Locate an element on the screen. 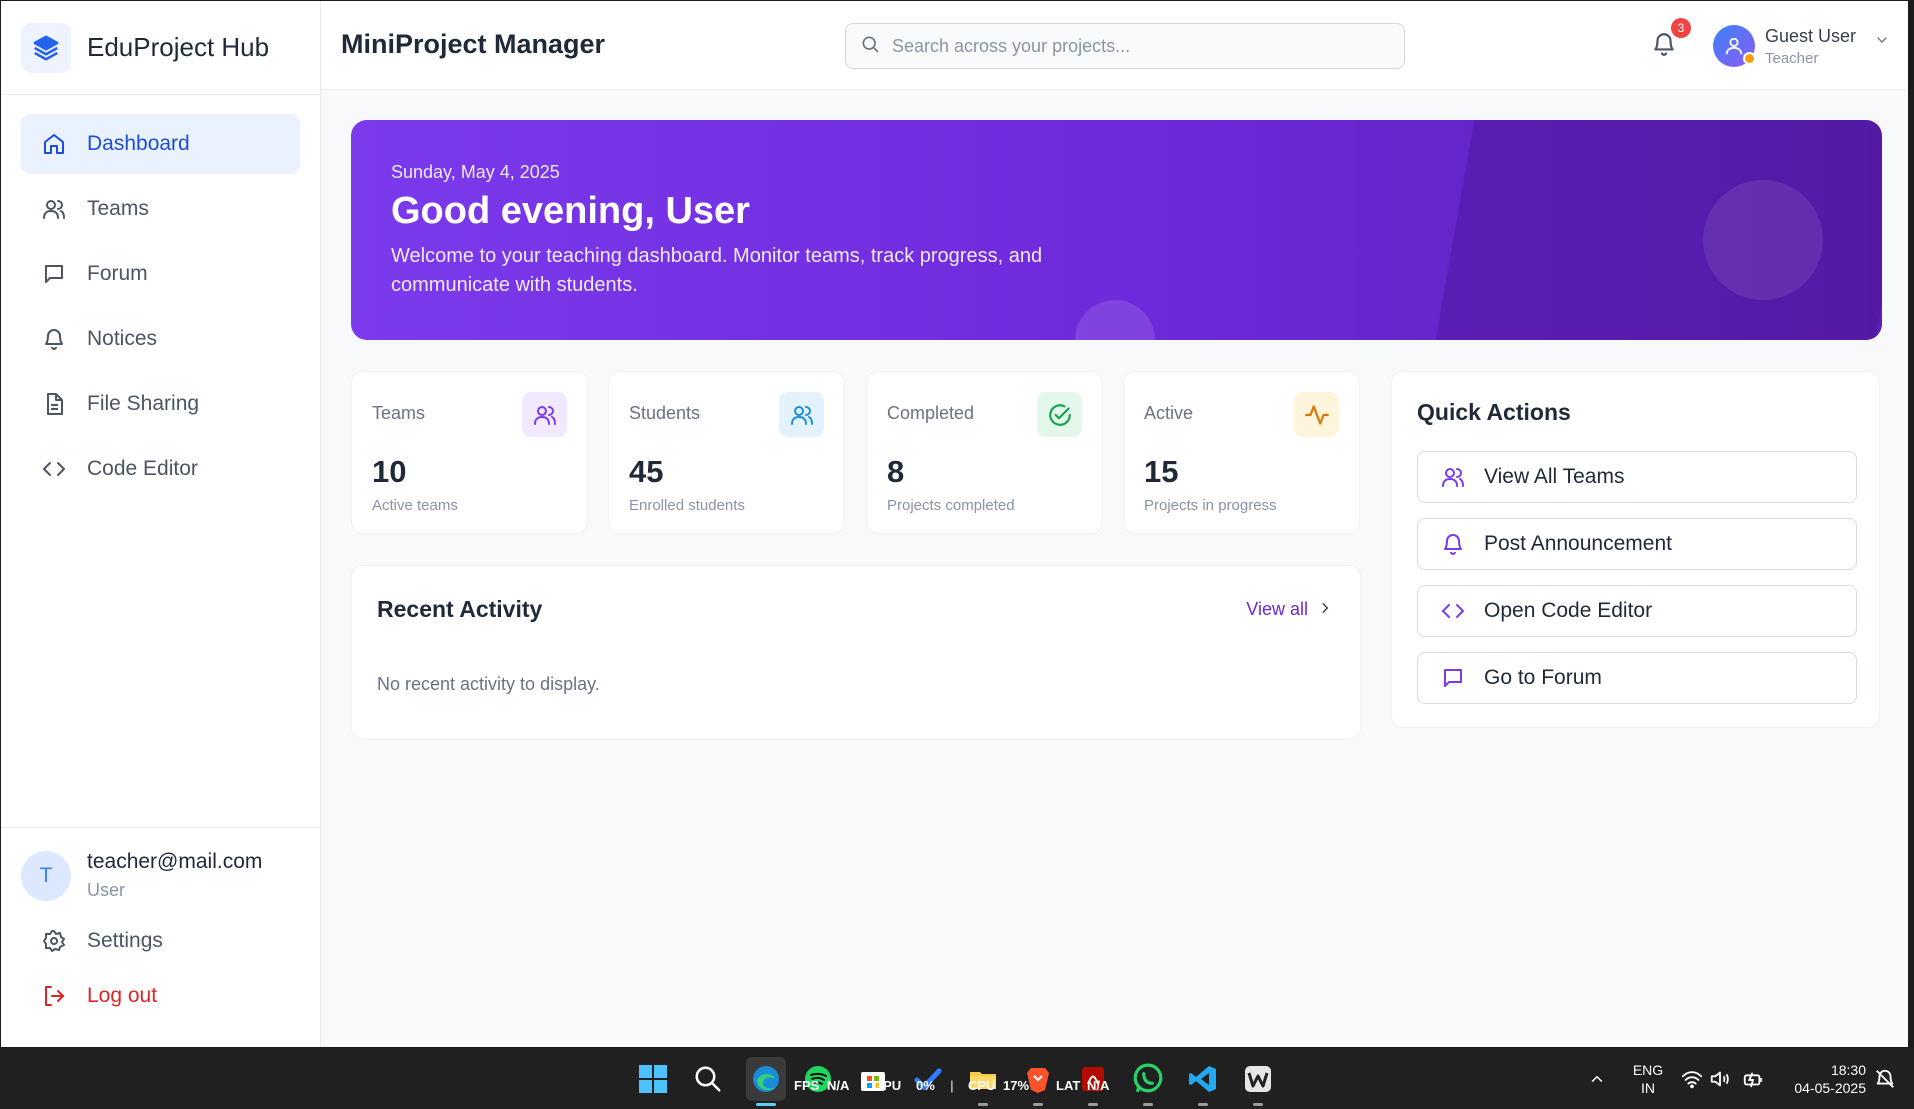 The width and height of the screenshot is (1914, 1109). cpu-label: CPU is located at coordinates (982, 1085).